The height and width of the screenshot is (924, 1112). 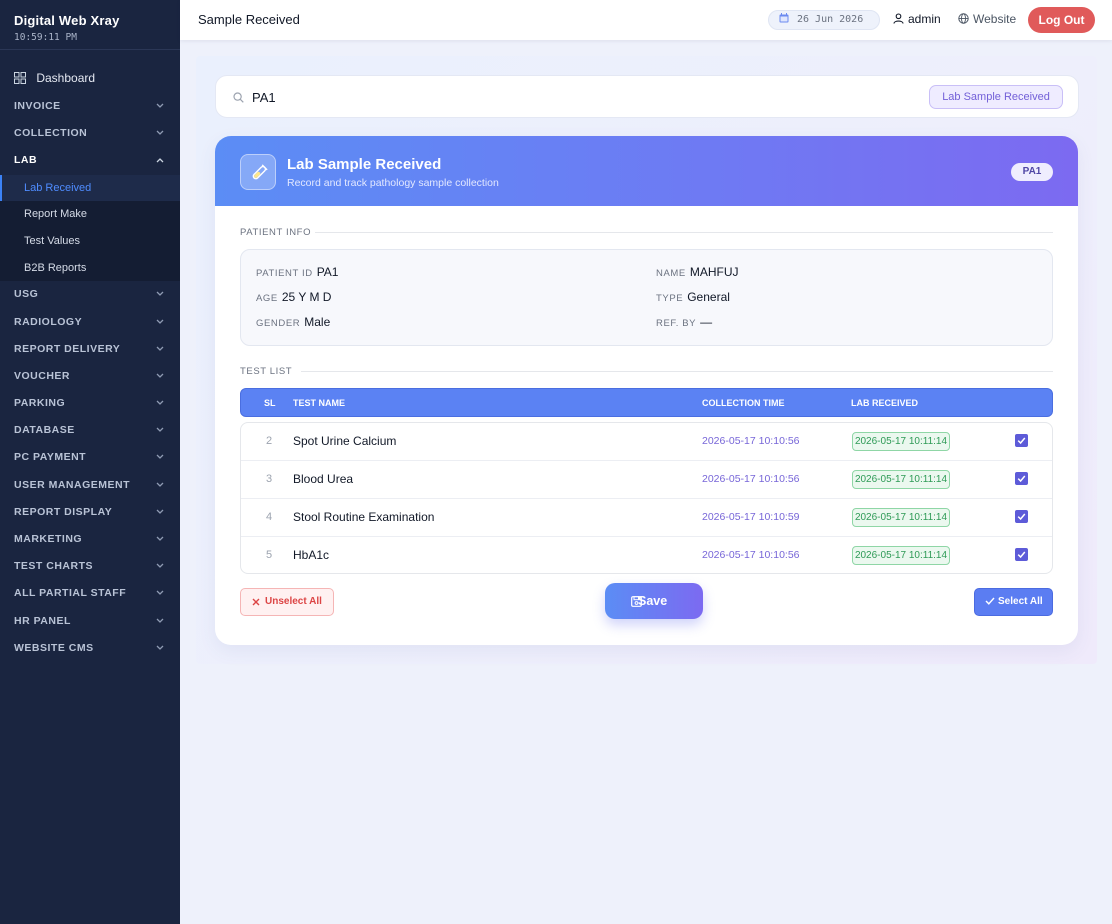 I want to click on sidebar-item-label: RADIOLOGY, so click(x=48, y=321).